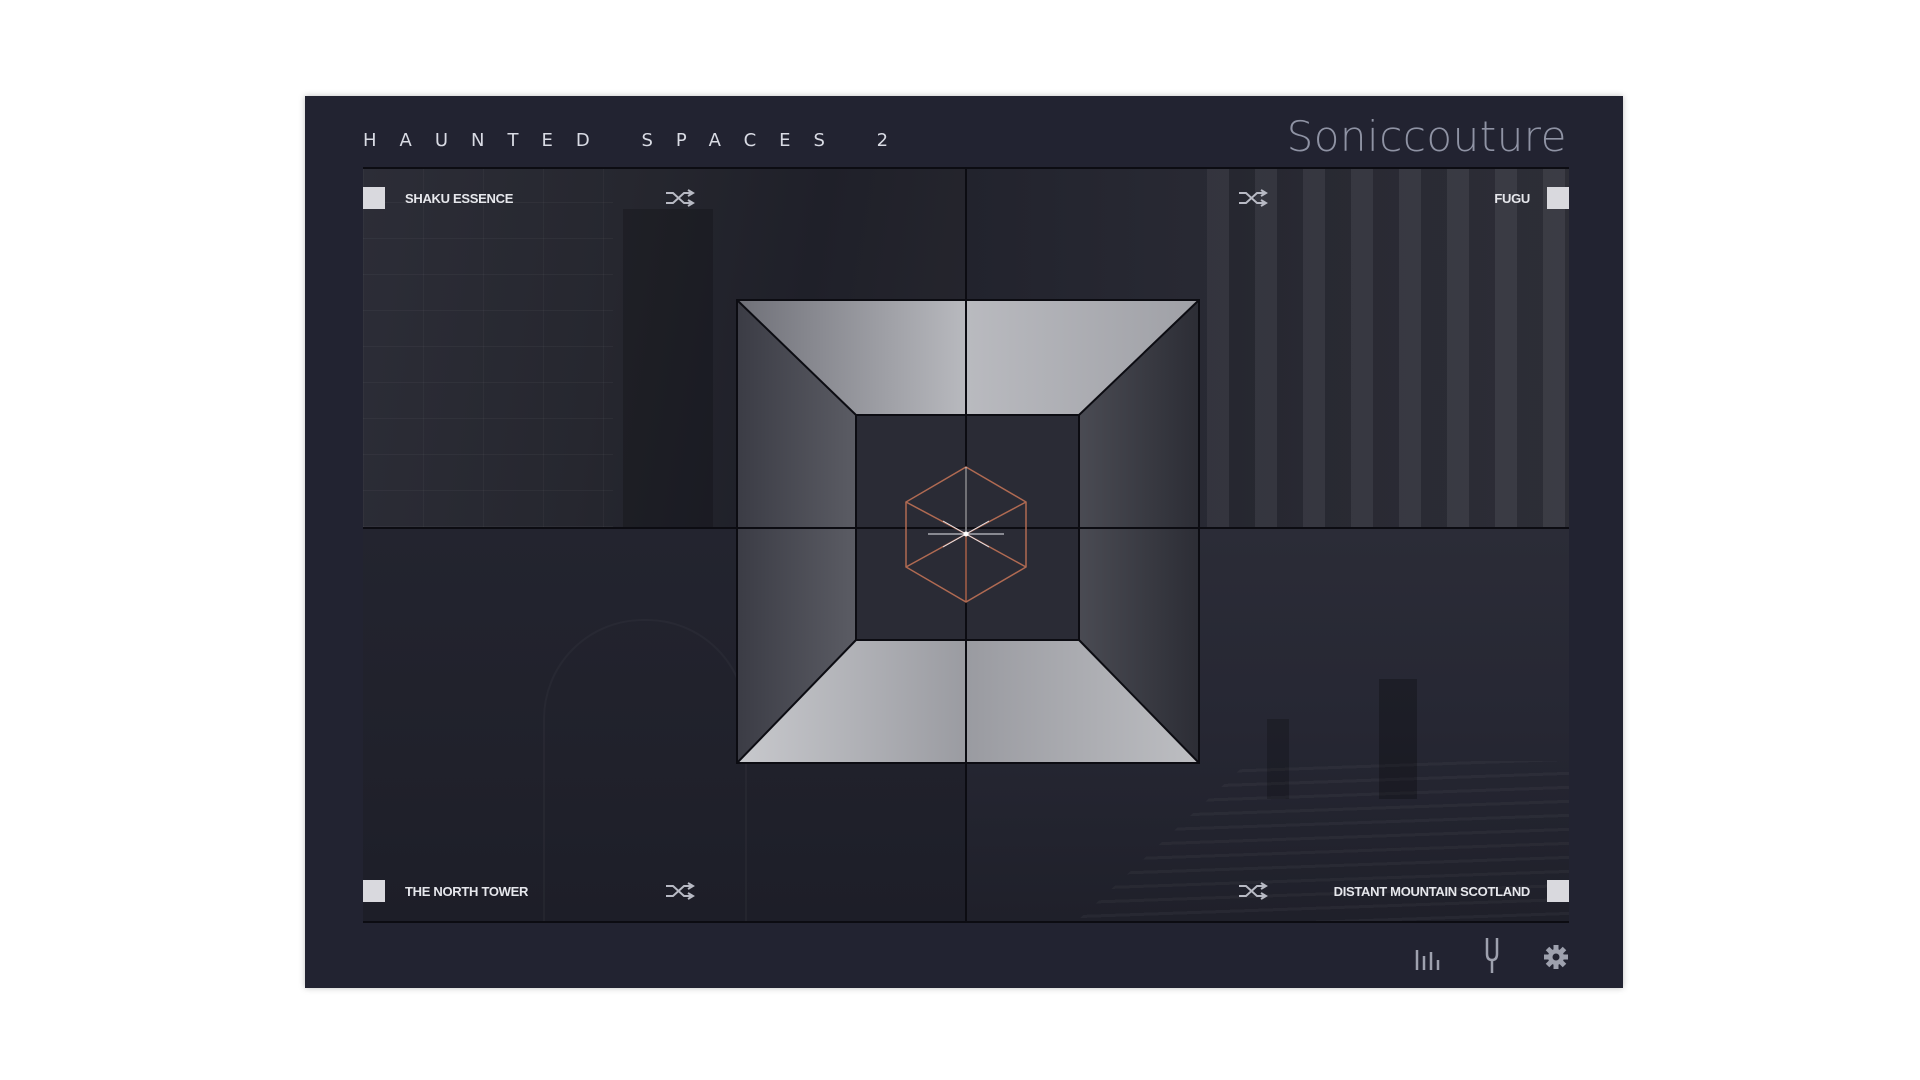 This screenshot has height=1080, width=1920. Describe the element at coordinates (374, 891) in the screenshot. I see `enable-checkbox-bottom-left` at that location.